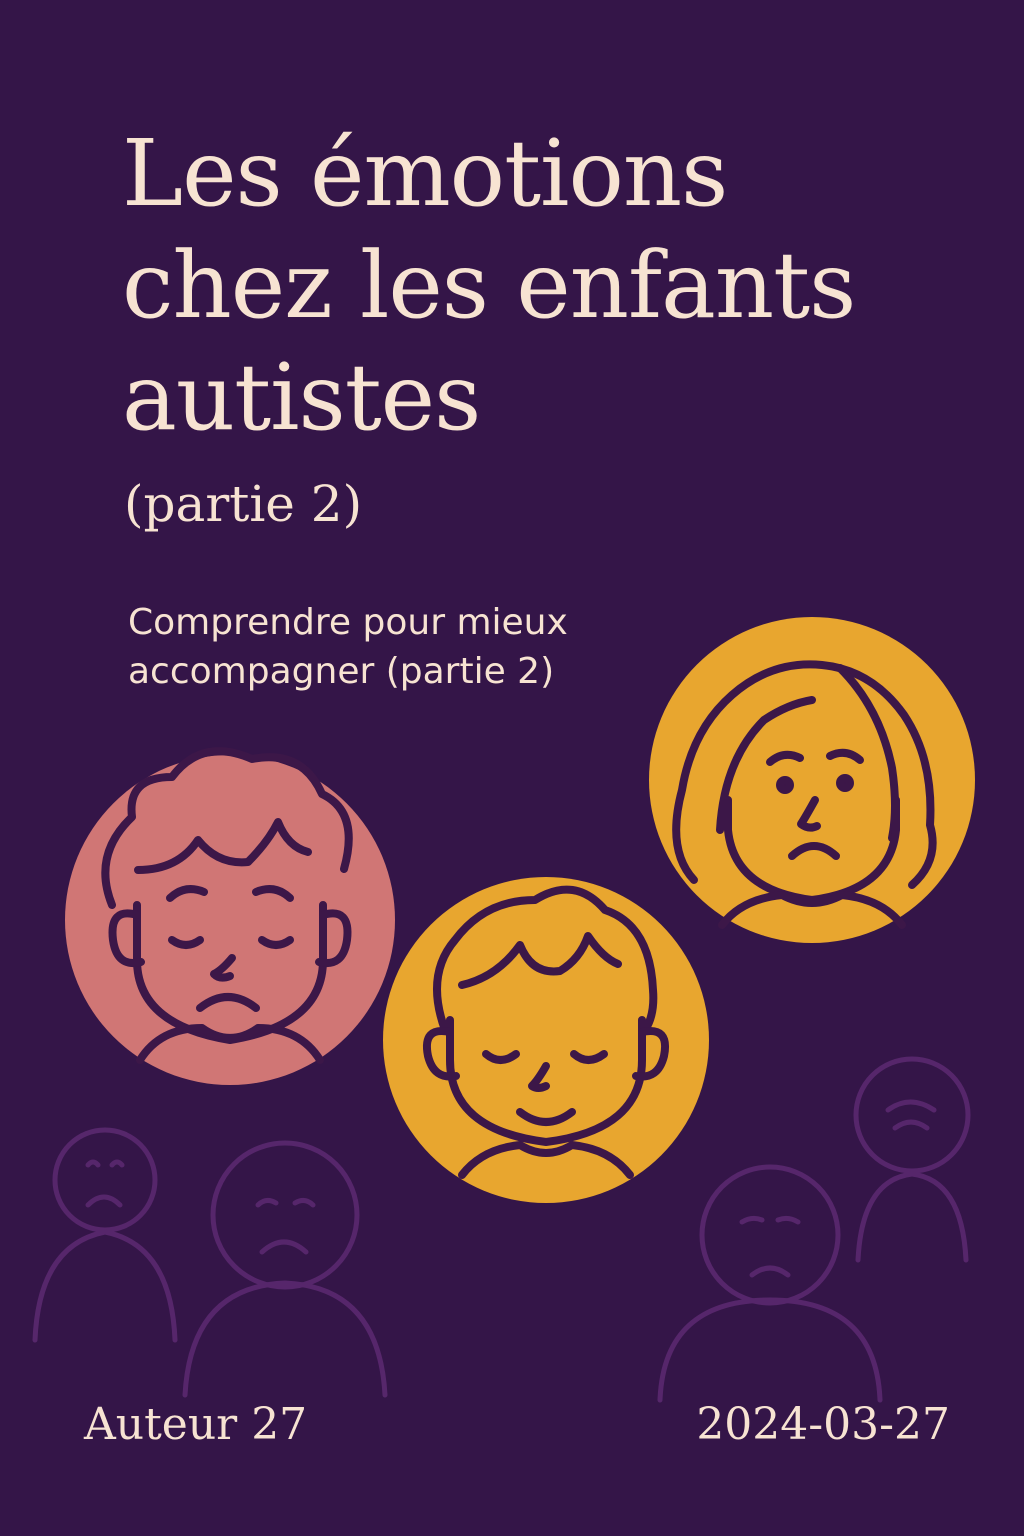 Image resolution: width=1024 pixels, height=1536 pixels. What do you see at coordinates (230, 916) in the screenshot?
I see `sad-child-closed-eyes-icon` at bounding box center [230, 916].